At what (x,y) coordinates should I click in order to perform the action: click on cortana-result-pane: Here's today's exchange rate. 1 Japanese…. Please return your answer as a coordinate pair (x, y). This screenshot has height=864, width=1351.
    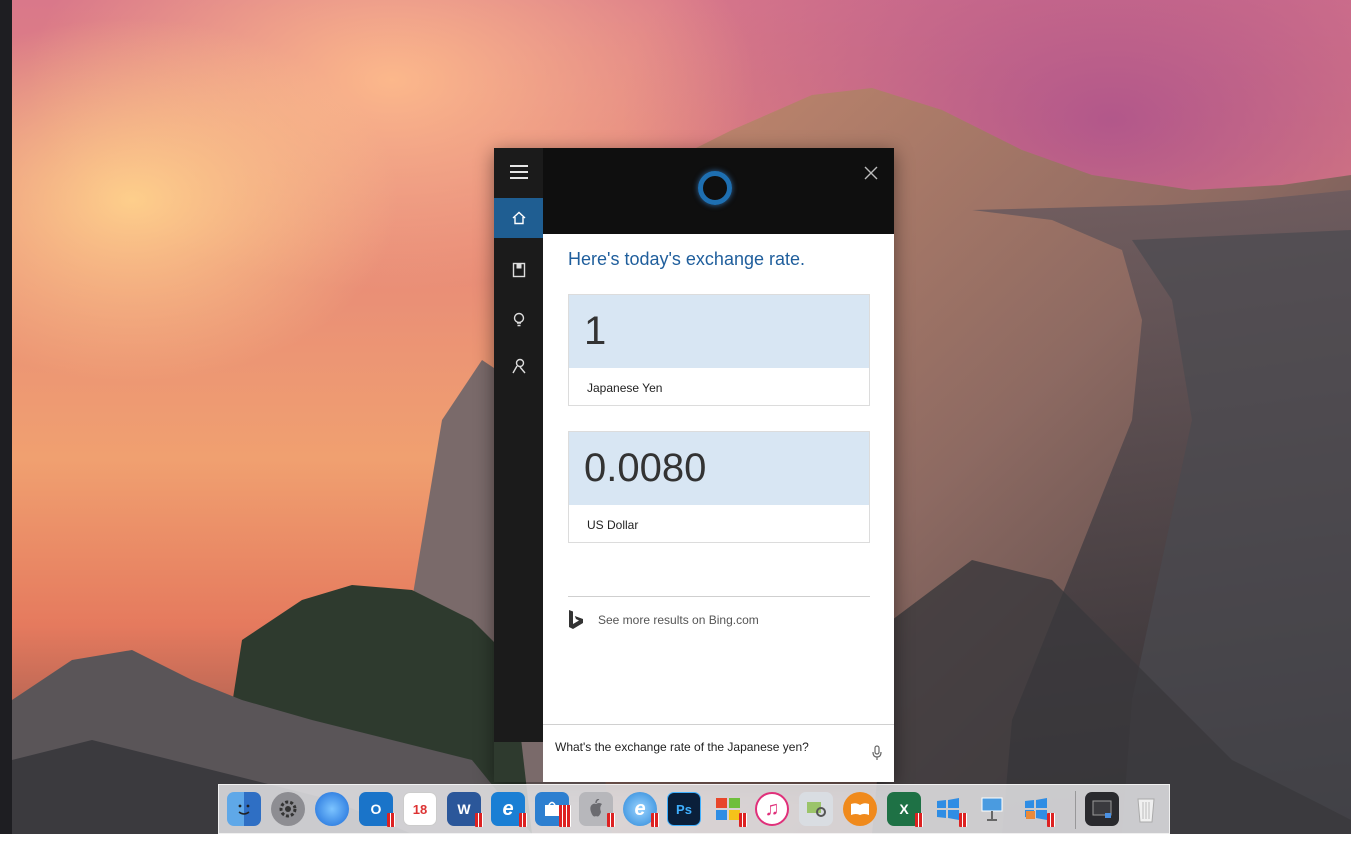
    Looking at the image, I should click on (718, 479).